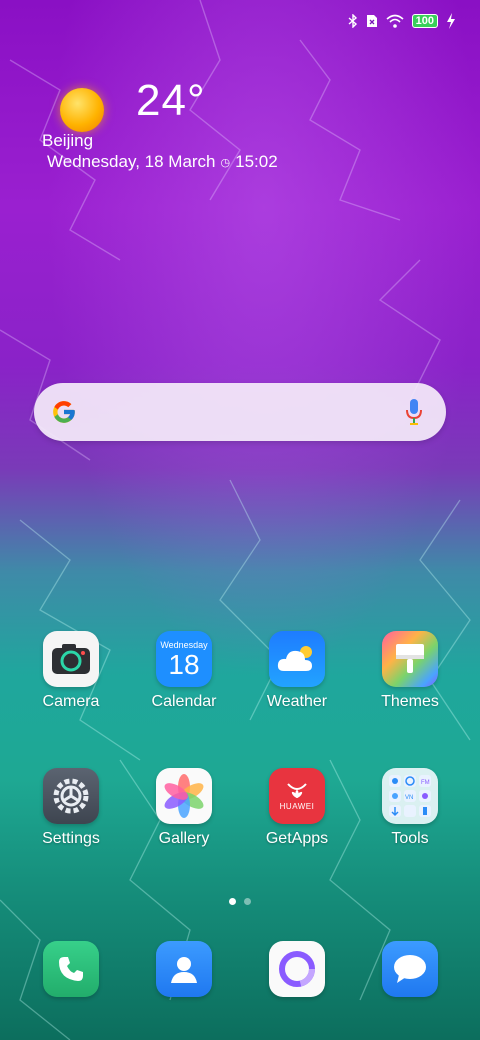 The height and width of the screenshot is (1040, 480). I want to click on weather-widget: 24° Beijing Wednesday, 18 March ◷ 15:02, so click(192, 125).